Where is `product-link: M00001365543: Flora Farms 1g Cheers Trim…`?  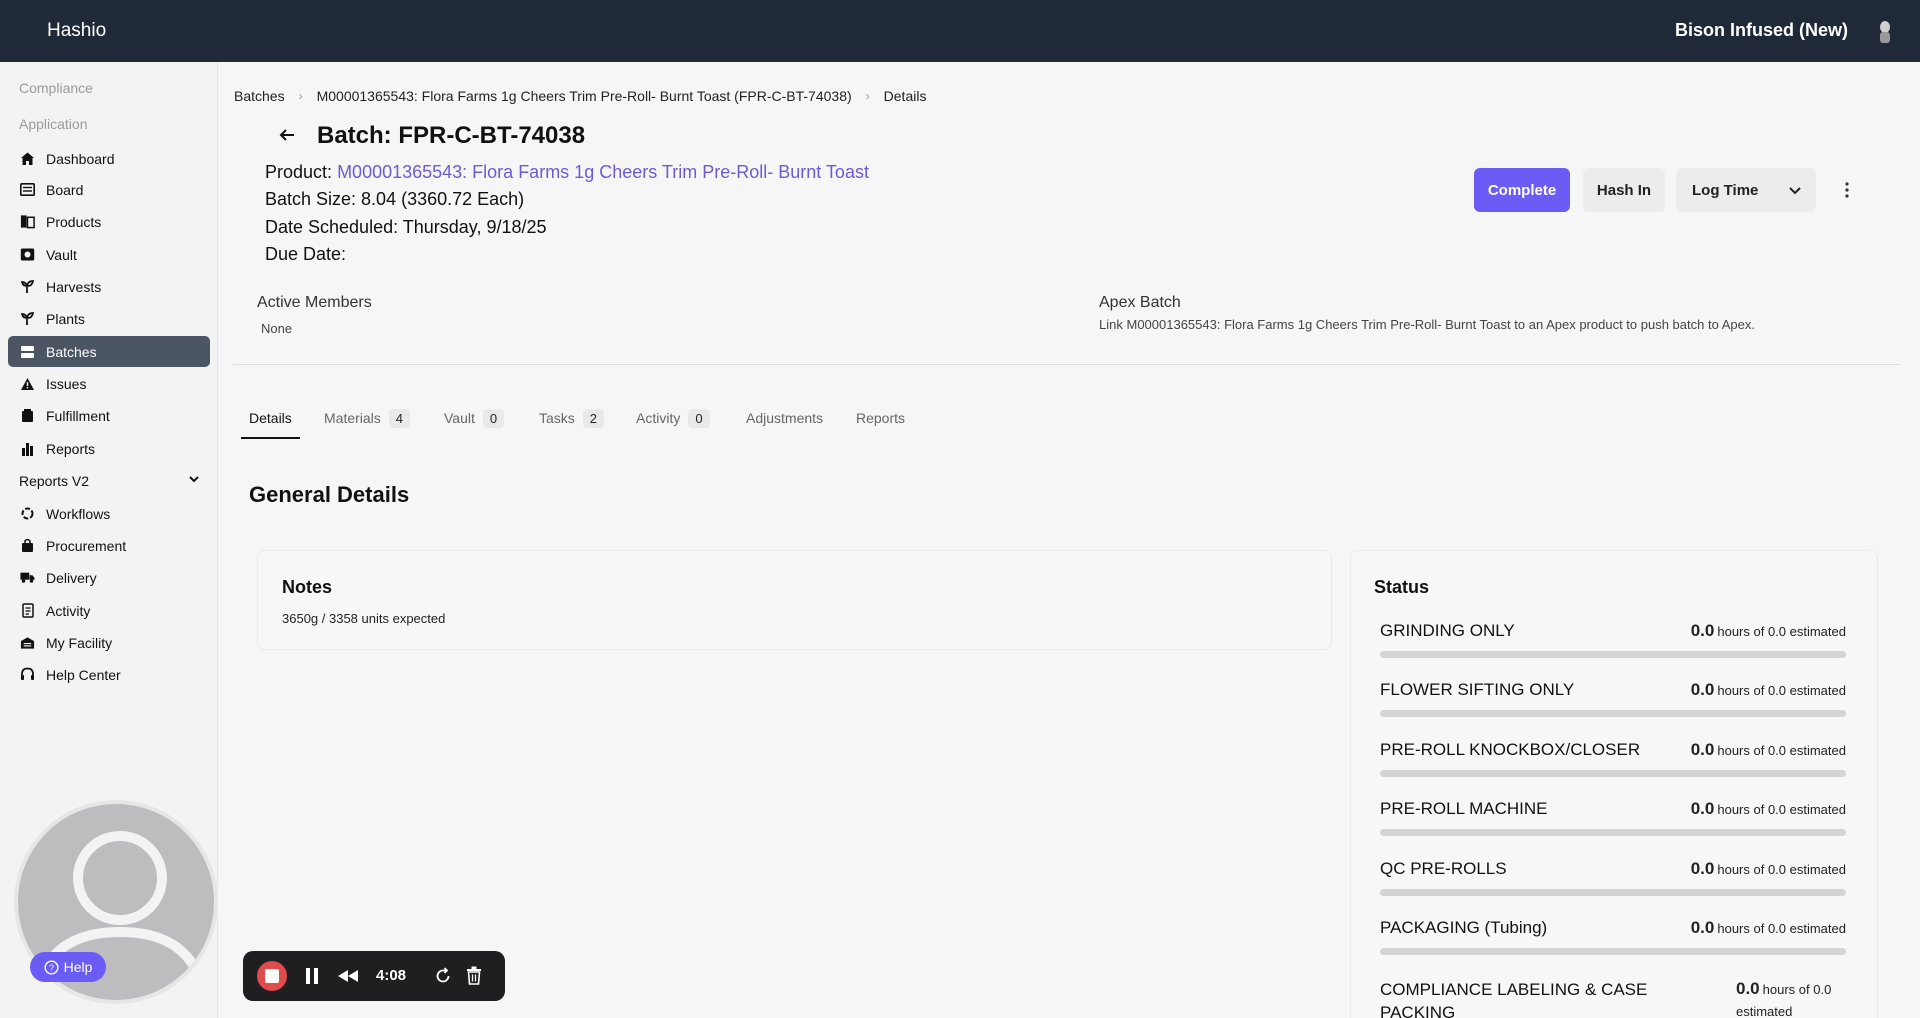 product-link: M00001365543: Flora Farms 1g Cheers Trim… is located at coordinates (603, 172).